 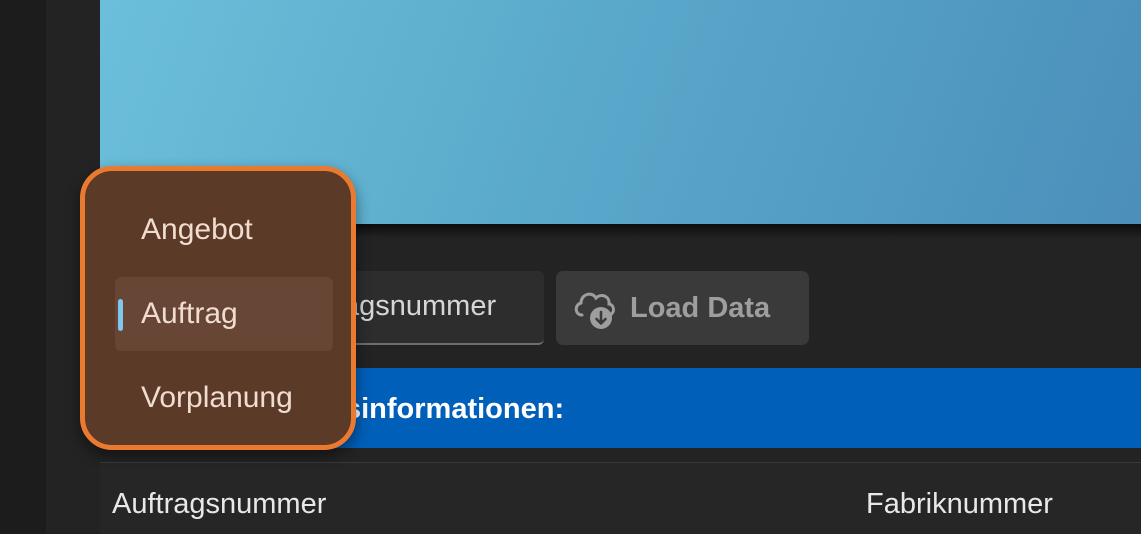 I want to click on dropdown-item-vorplanung: Vorplanung, so click(x=224, y=398).